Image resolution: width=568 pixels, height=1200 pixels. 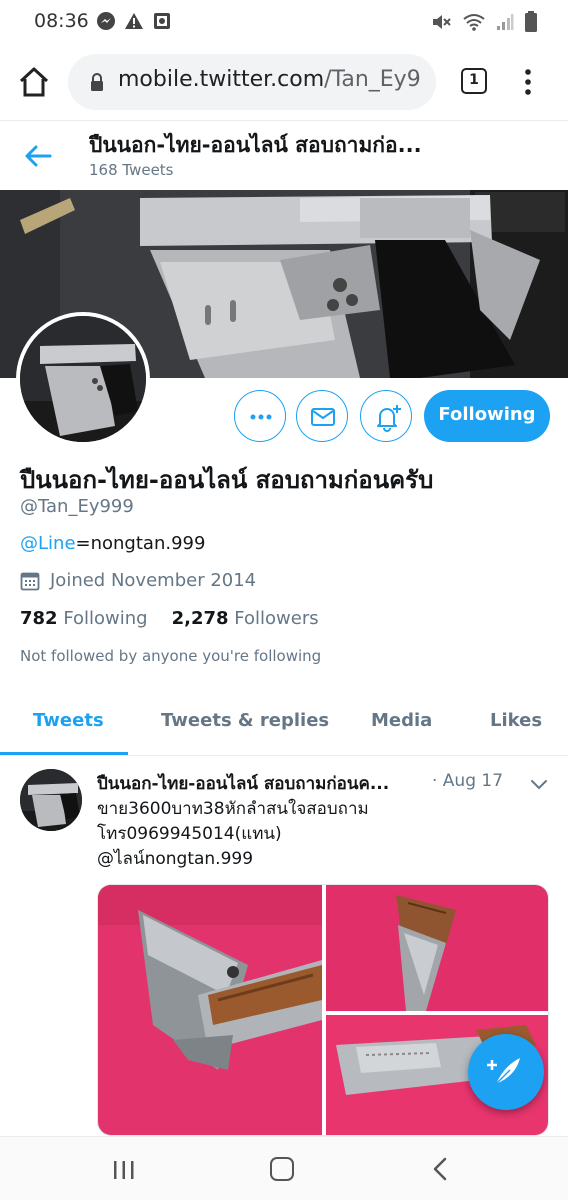 I want to click on more-options-button, so click(x=260, y=416).